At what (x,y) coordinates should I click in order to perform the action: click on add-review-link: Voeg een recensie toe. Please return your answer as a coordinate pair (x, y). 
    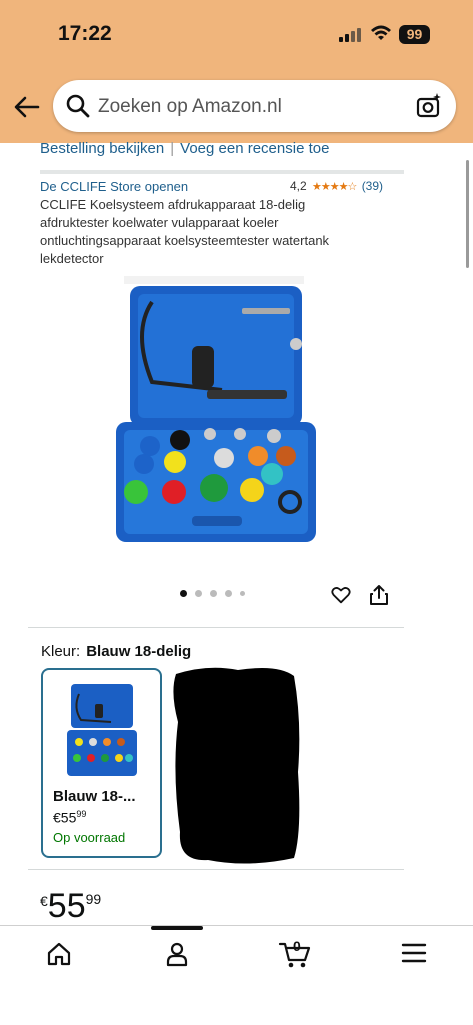
    Looking at the image, I should click on (254, 148).